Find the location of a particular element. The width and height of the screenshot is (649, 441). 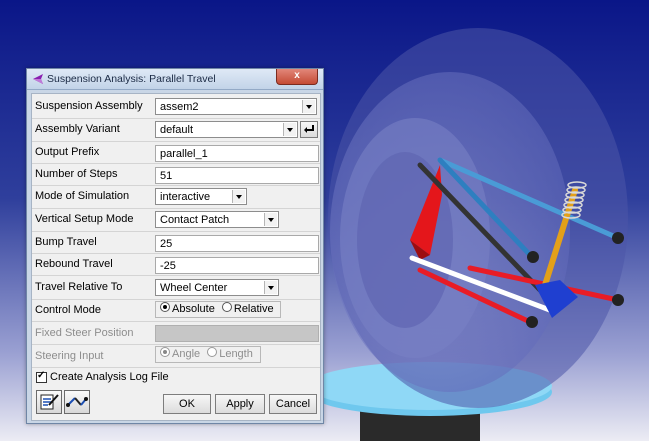

ok-button: OK is located at coordinates (187, 404).